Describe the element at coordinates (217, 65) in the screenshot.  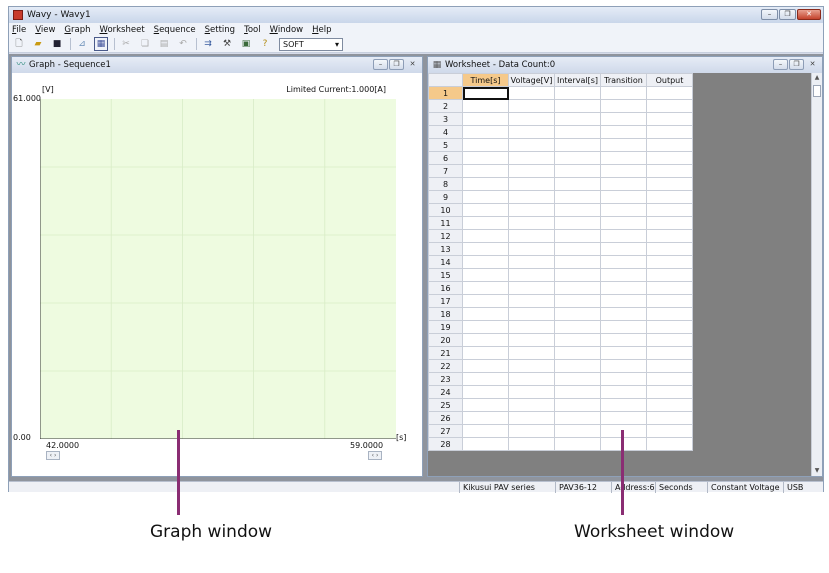
I see `graph-window-titlebar: 〰 Graph - Sequence1 – ❐ ✕` at that location.